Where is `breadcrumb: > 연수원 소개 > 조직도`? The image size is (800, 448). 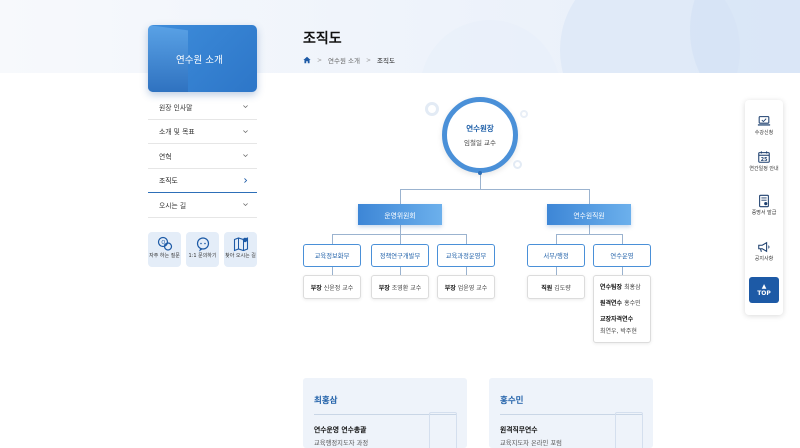 breadcrumb: > 연수원 소개 > 조직도 is located at coordinates (349, 60).